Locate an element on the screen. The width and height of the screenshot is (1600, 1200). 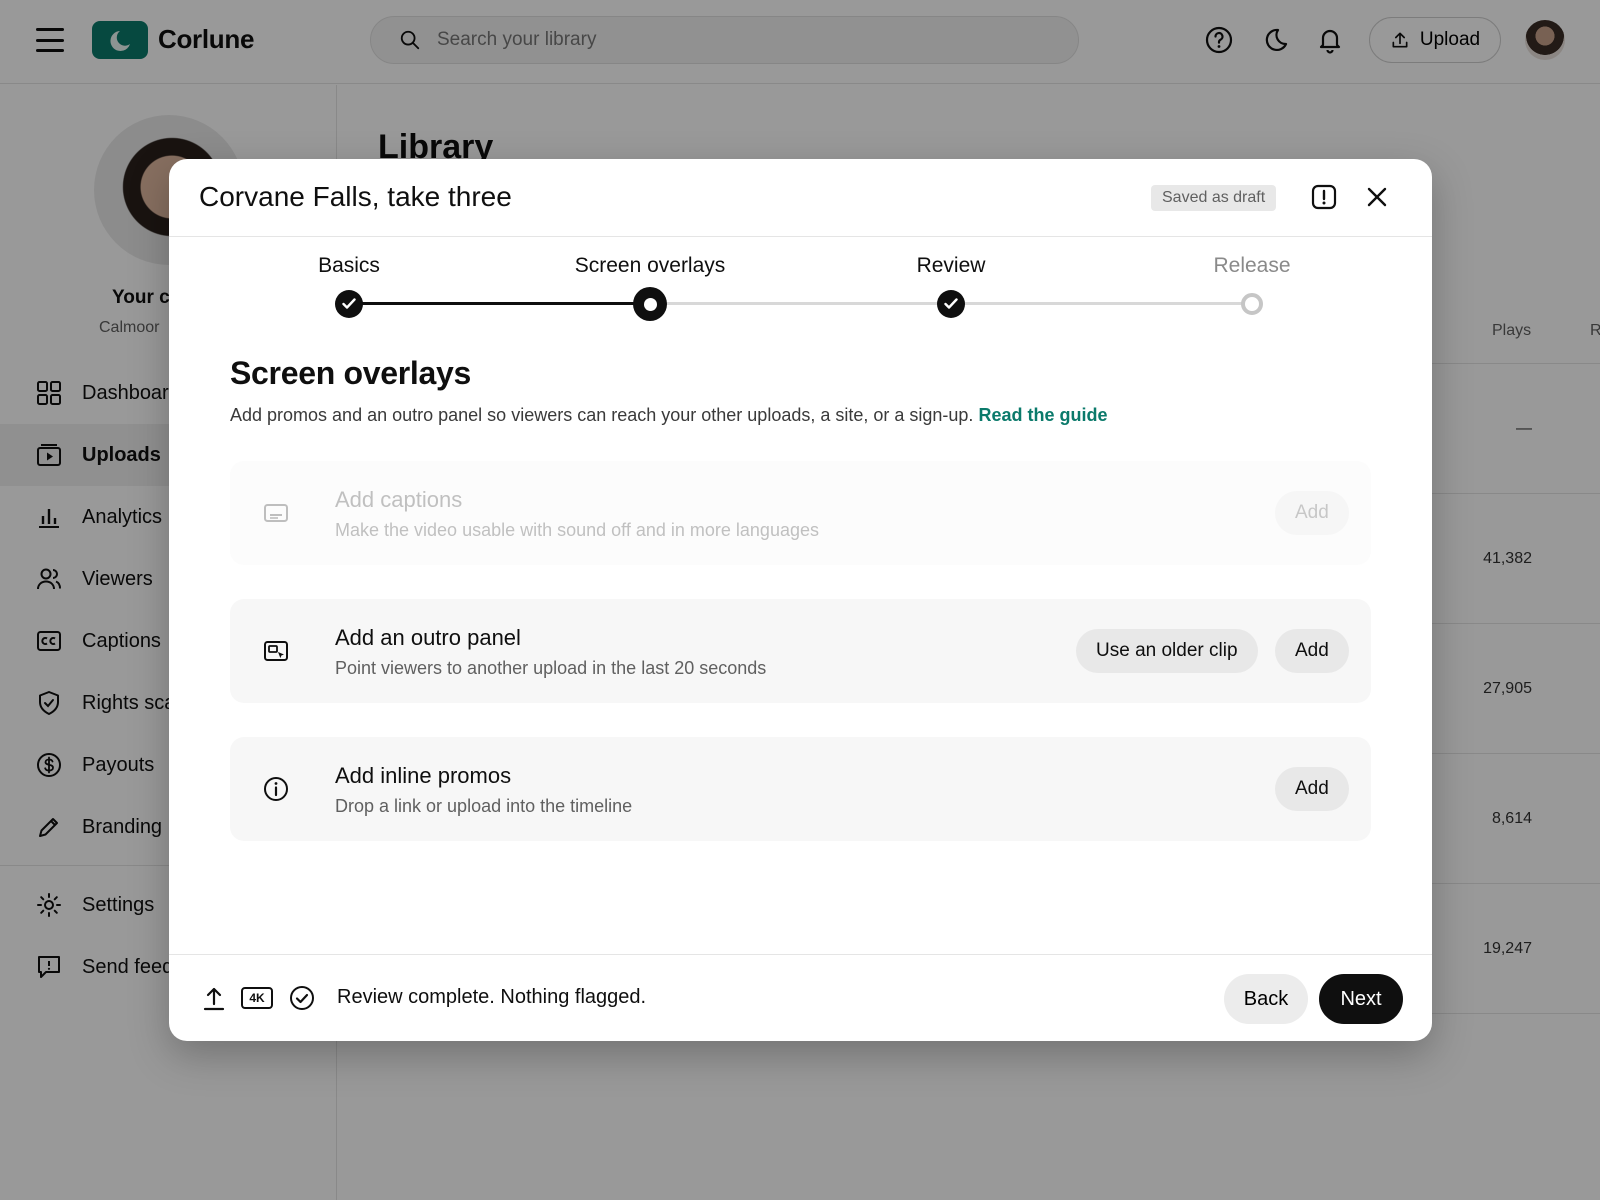
add-promos-button: Add is located at coordinates (1312, 789).